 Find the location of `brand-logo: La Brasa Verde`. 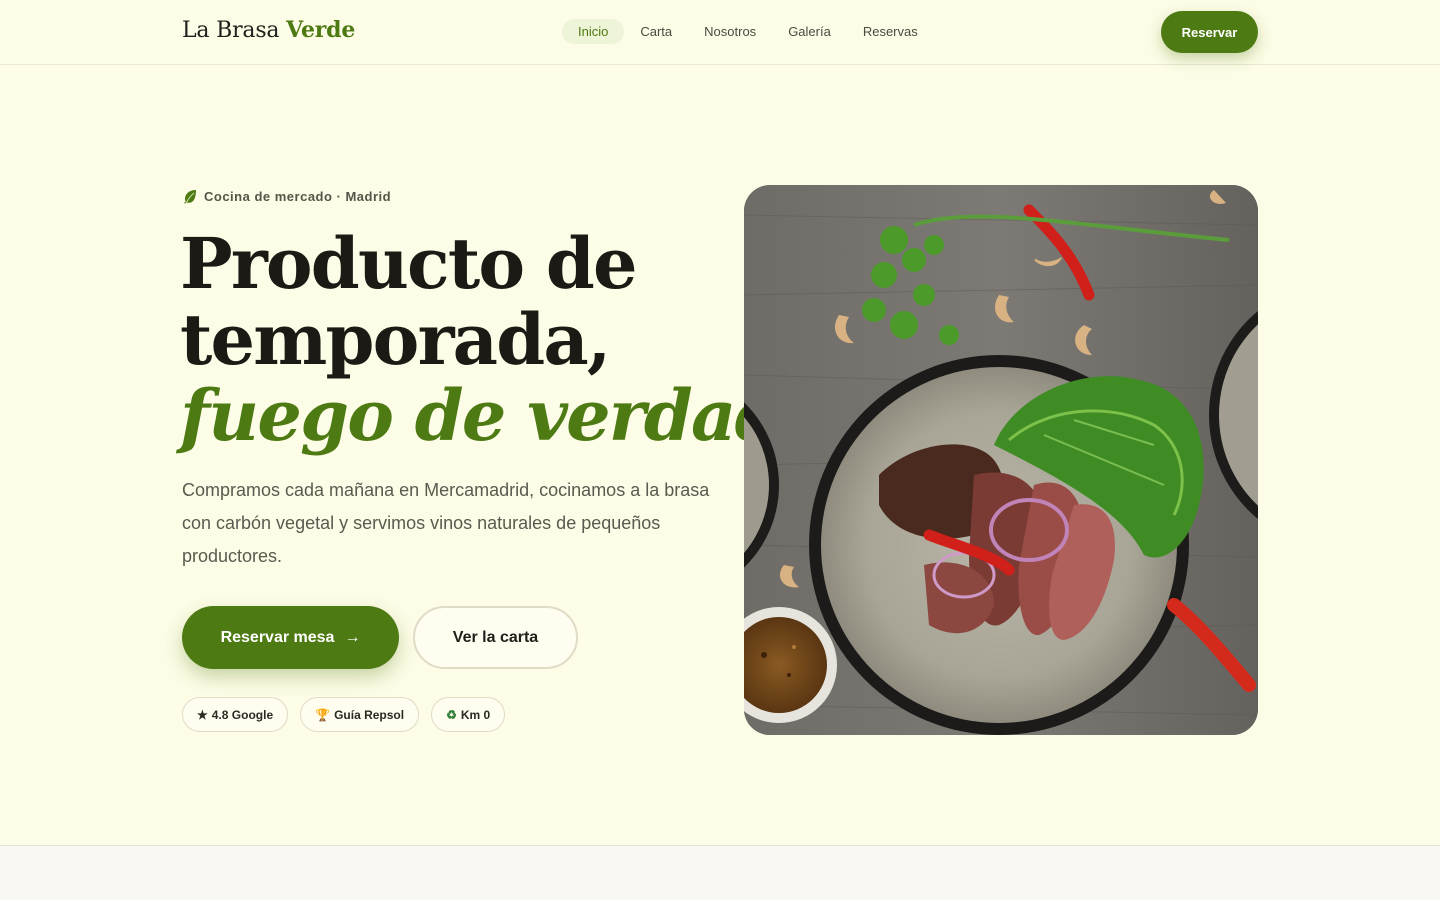

brand-logo: La Brasa Verde is located at coordinates (268, 30).